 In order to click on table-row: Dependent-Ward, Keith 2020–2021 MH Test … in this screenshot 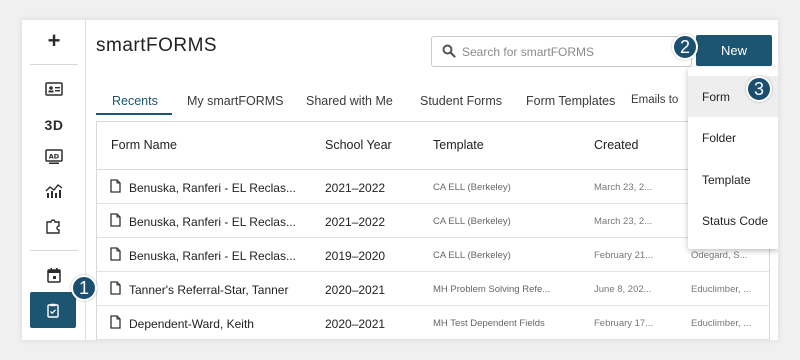, I will do `click(433, 323)`.